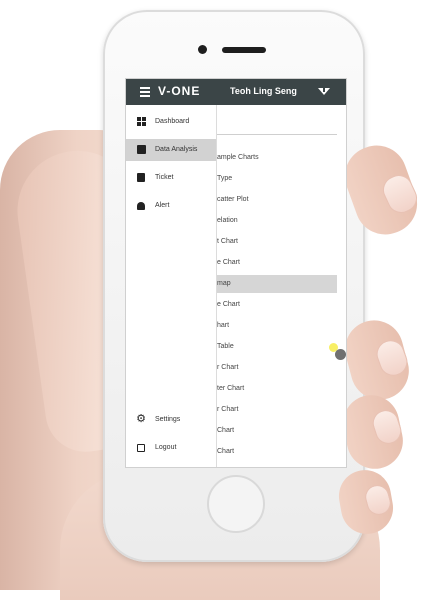 This screenshot has width=429, height=600. Describe the element at coordinates (202, 49) in the screenshot. I see `front-camera` at that location.